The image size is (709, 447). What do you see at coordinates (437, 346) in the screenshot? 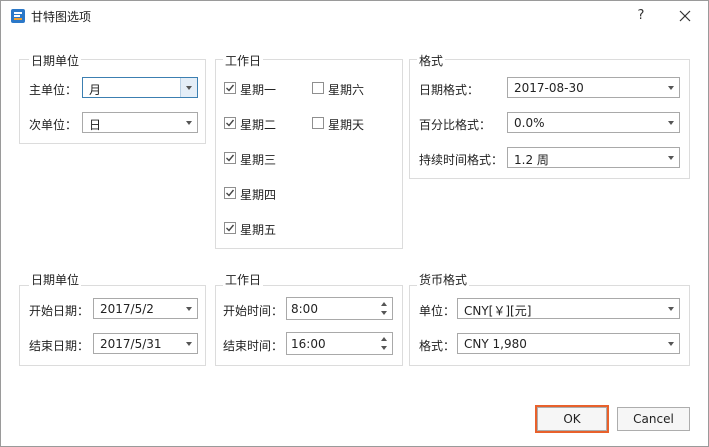
I see `currency-format-label: 格式：` at bounding box center [437, 346].